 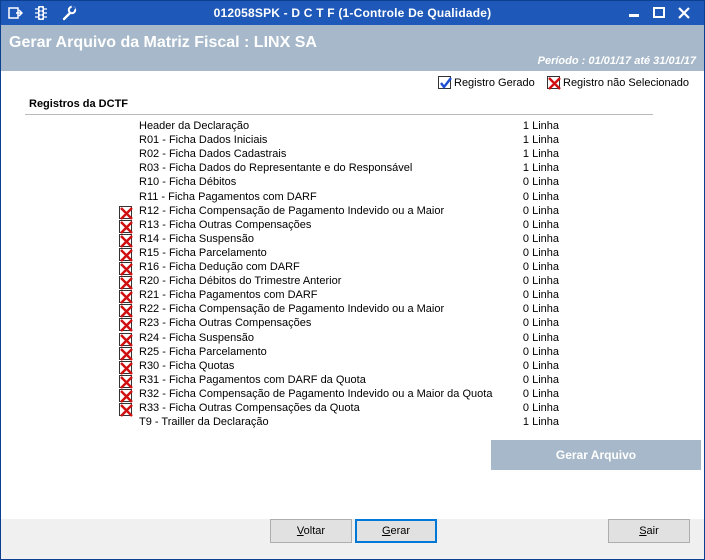 What do you see at coordinates (196, 337) in the screenshot?
I see `record-label: R24 - Ficha Suspensão` at bounding box center [196, 337].